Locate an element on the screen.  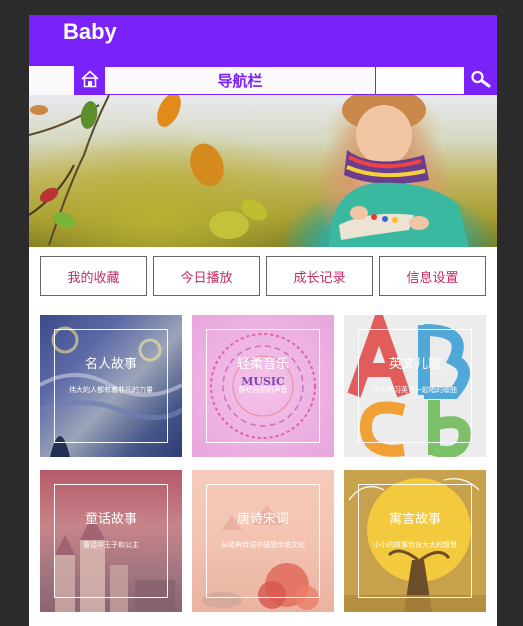
card-subtitle: 小小的故事包含大大的智慧 is located at coordinates (415, 545).